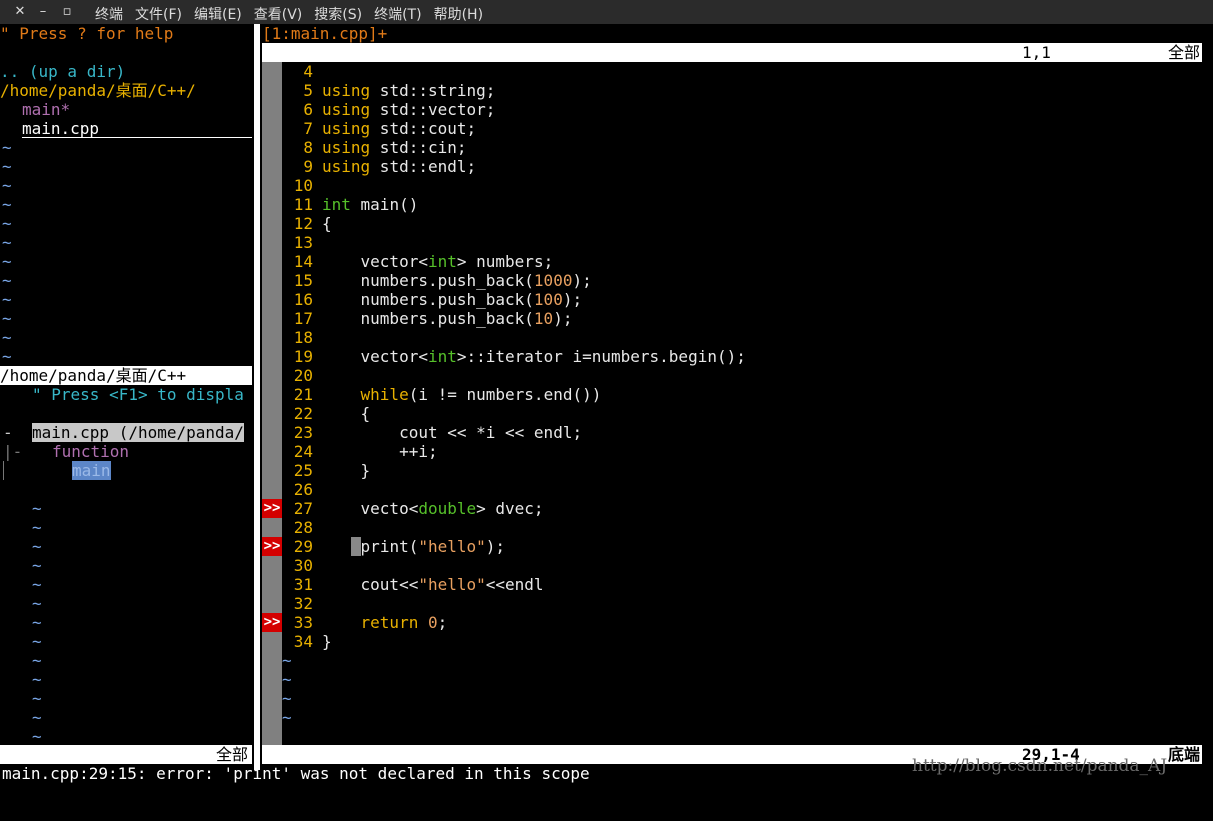  I want to click on minibuf-tab: [1:main.cpp]+, so click(324, 33).